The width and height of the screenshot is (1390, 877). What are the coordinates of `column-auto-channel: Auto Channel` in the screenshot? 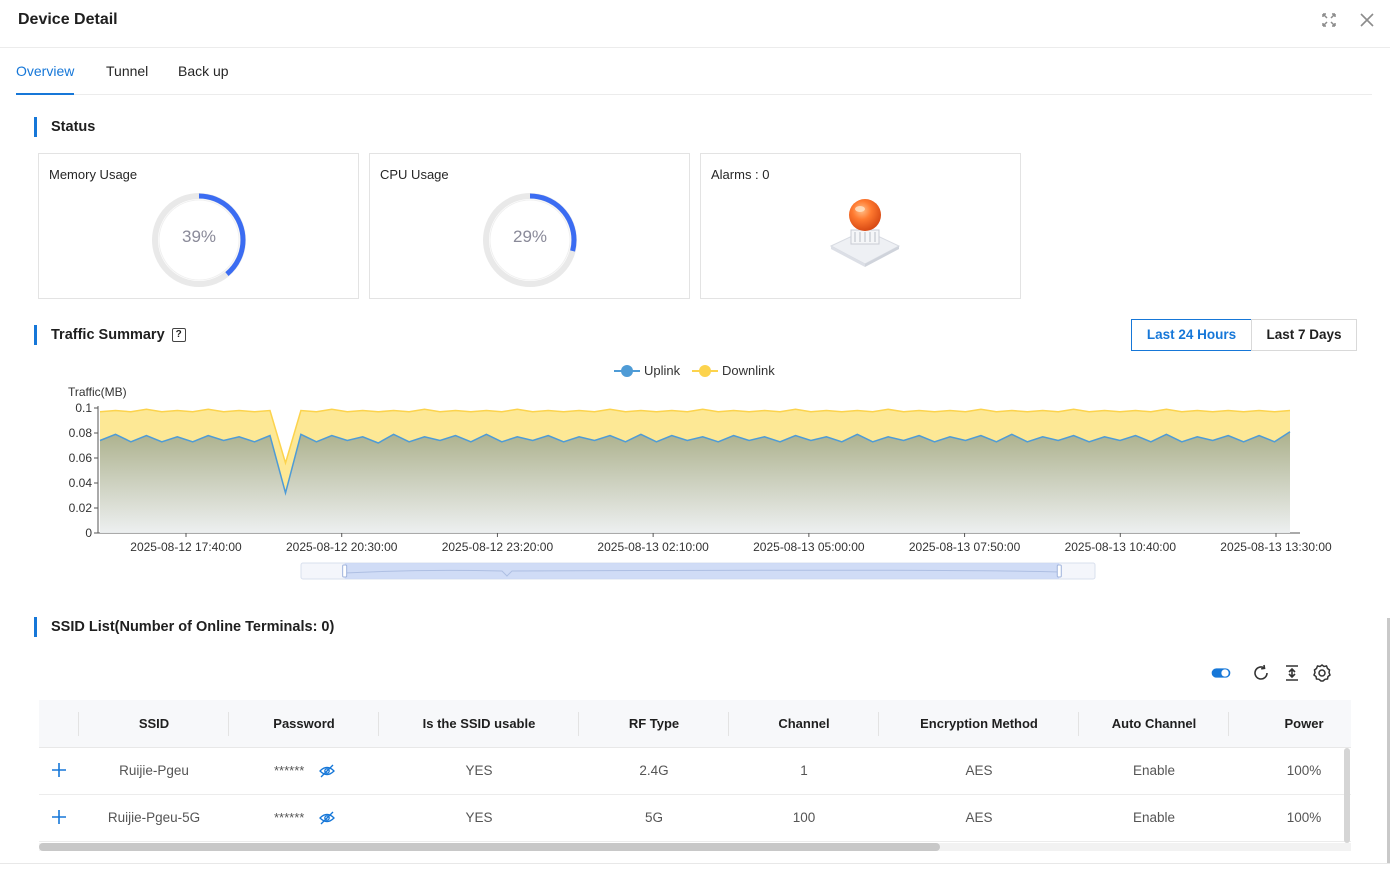 It's located at (1154, 724).